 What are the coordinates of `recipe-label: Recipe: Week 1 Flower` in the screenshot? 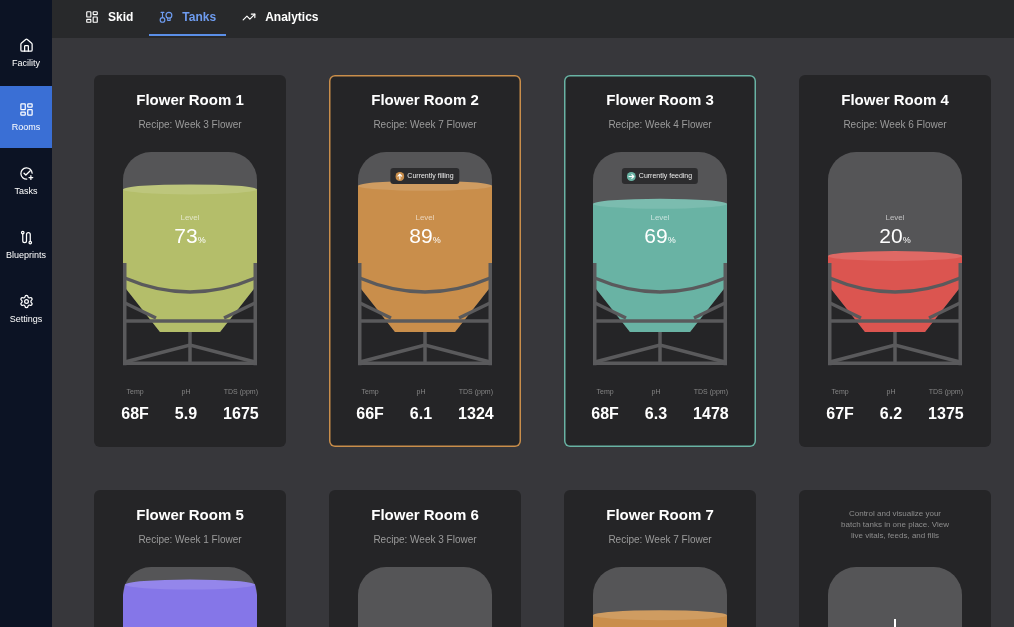 It's located at (190, 540).